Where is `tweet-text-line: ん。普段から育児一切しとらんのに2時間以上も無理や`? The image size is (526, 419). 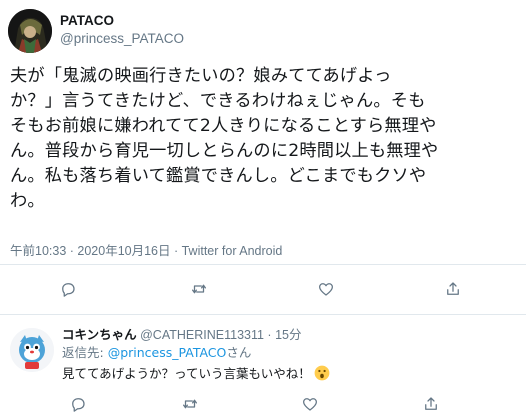 tweet-text-line: ん。普段から育児一切しとらんのに2時間以上も無理や is located at coordinates (224, 151).